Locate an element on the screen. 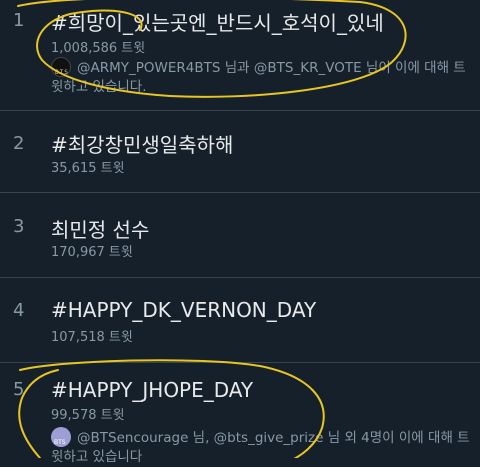  trend-tweet-count: 107,518 트윗 is located at coordinates (92, 337).